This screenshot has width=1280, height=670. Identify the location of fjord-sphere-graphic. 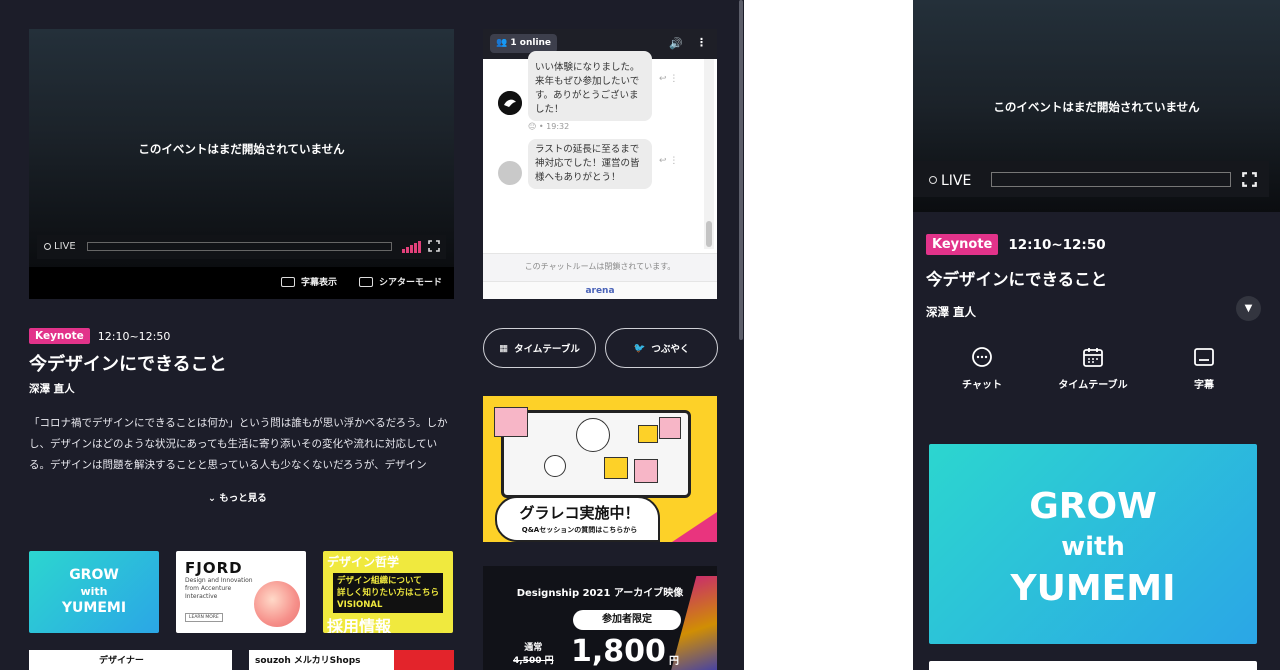
(277, 604).